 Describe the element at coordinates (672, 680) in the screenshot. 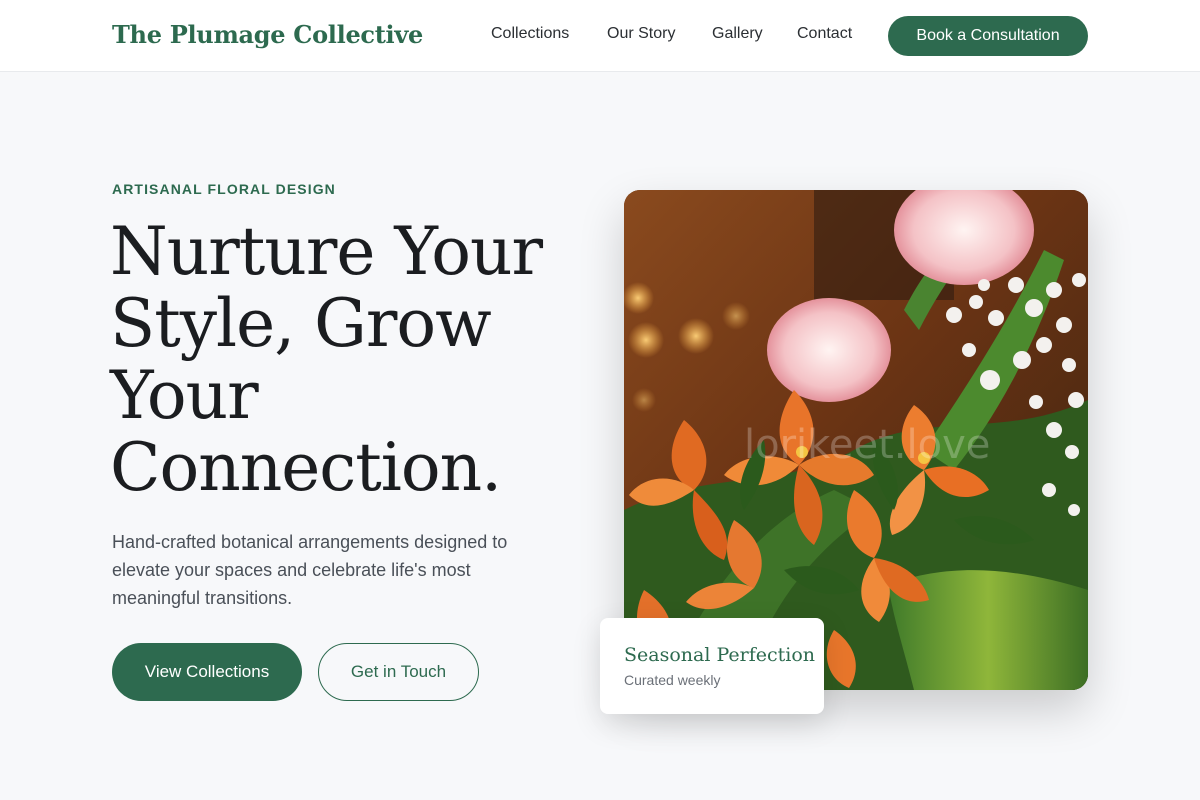

I see `card-subtitle: Curated weekly` at that location.